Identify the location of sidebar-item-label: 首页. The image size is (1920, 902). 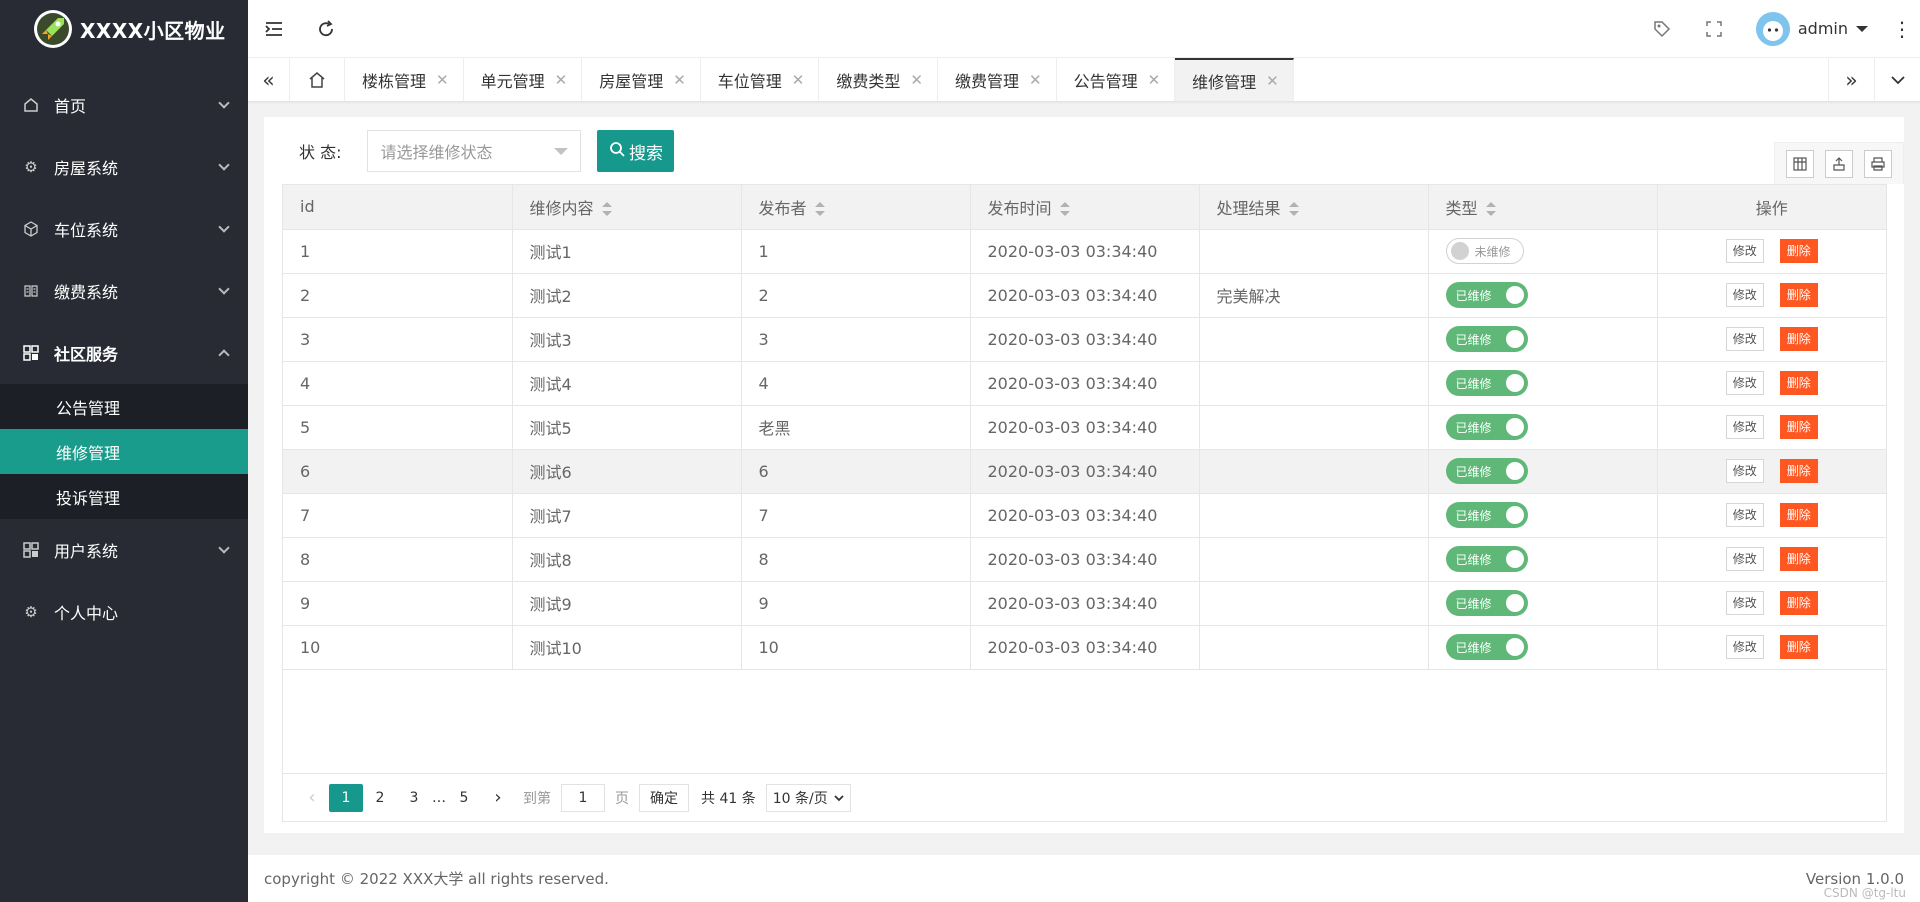
(70, 106).